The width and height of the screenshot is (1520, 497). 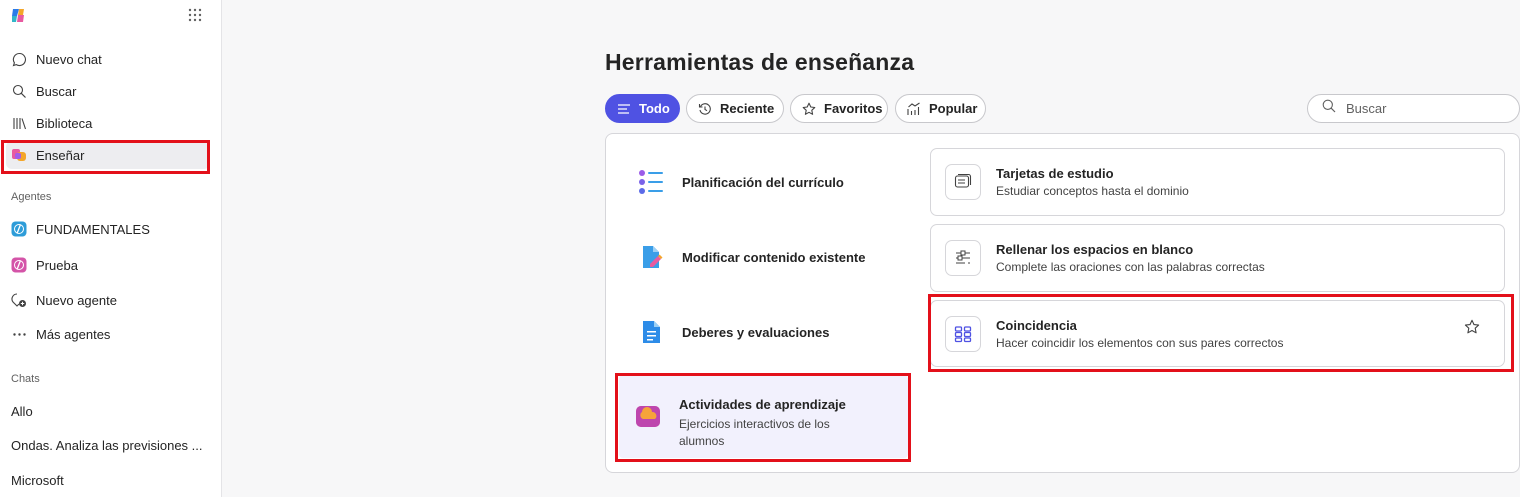 What do you see at coordinates (73, 334) in the screenshot?
I see `sidebar-item-label: Más agentes` at bounding box center [73, 334].